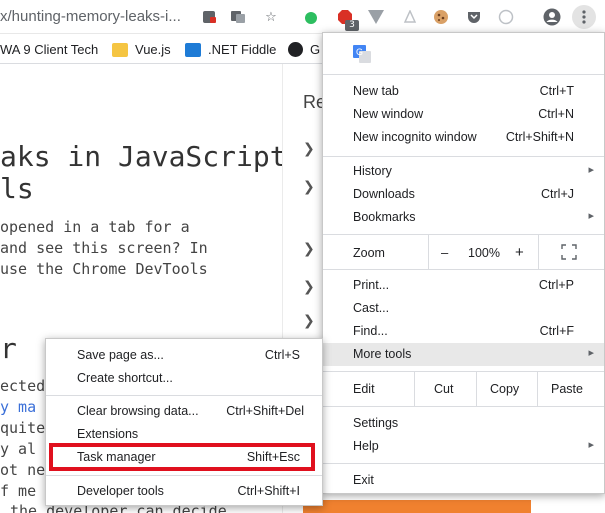 Image resolution: width=605 pixels, height=513 pixels. What do you see at coordinates (366, 446) in the screenshot?
I see `menu-item-label: Help` at bounding box center [366, 446].